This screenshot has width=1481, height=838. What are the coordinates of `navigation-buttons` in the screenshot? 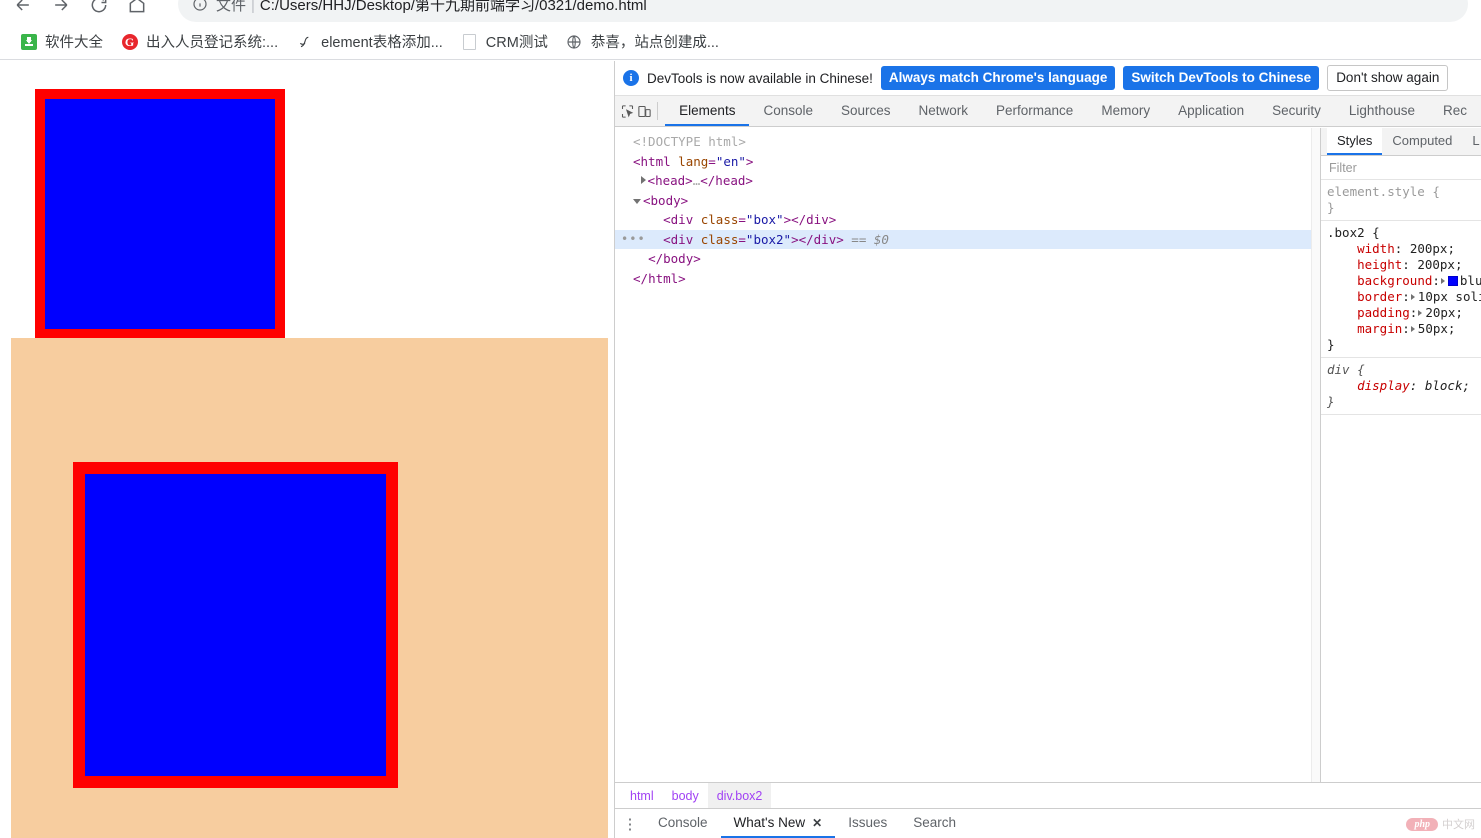 It's located at (80, 10).